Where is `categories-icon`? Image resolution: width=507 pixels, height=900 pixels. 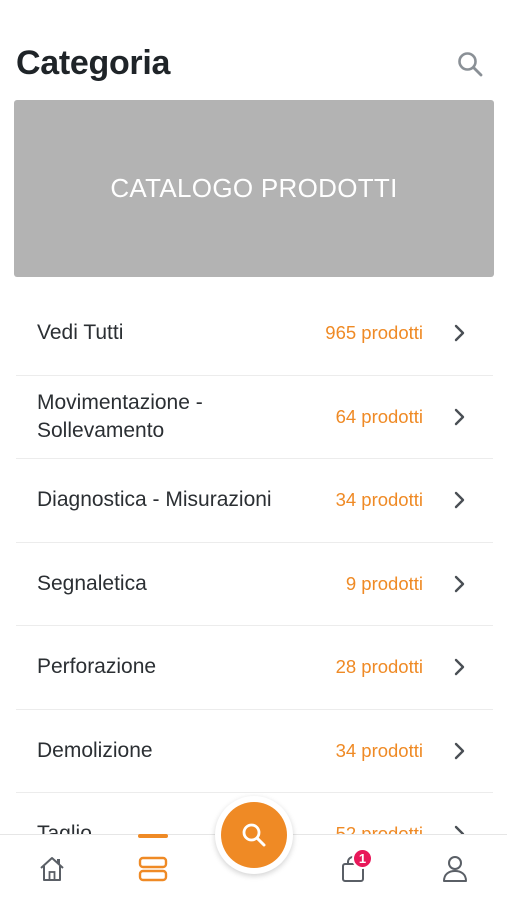
categories-icon is located at coordinates (153, 869).